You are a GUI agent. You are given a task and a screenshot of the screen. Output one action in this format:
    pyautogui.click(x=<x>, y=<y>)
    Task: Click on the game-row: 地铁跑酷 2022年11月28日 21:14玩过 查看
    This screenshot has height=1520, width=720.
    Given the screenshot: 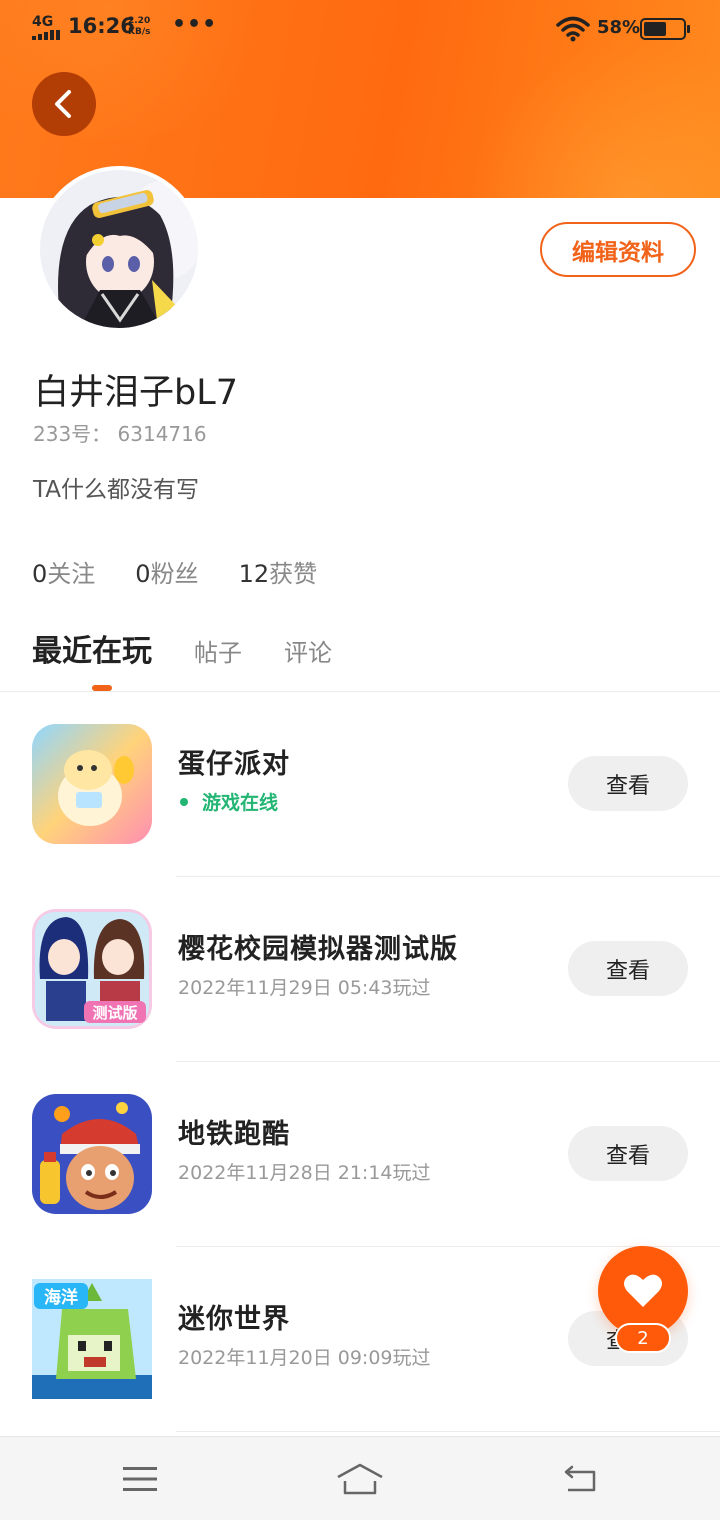 What is the action you would take?
    pyautogui.click(x=360, y=1154)
    